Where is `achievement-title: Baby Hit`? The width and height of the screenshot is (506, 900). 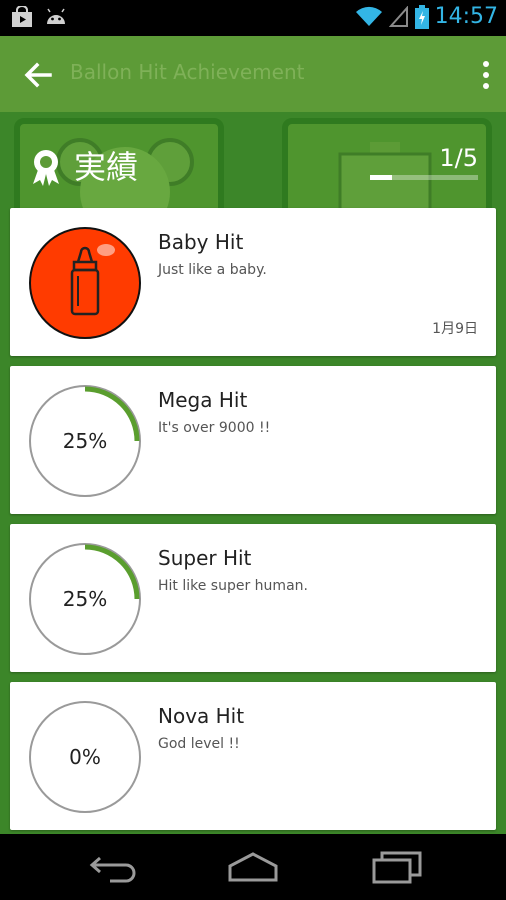
achievement-title: Baby Hit is located at coordinates (201, 242).